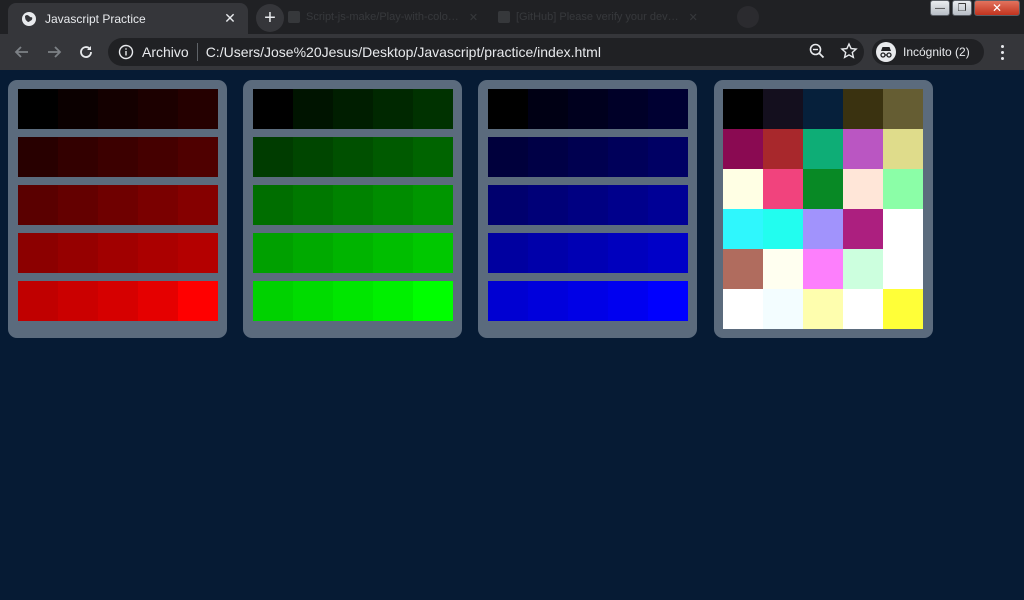 This screenshot has height=600, width=1024. I want to click on info-icon, so click(126, 52).